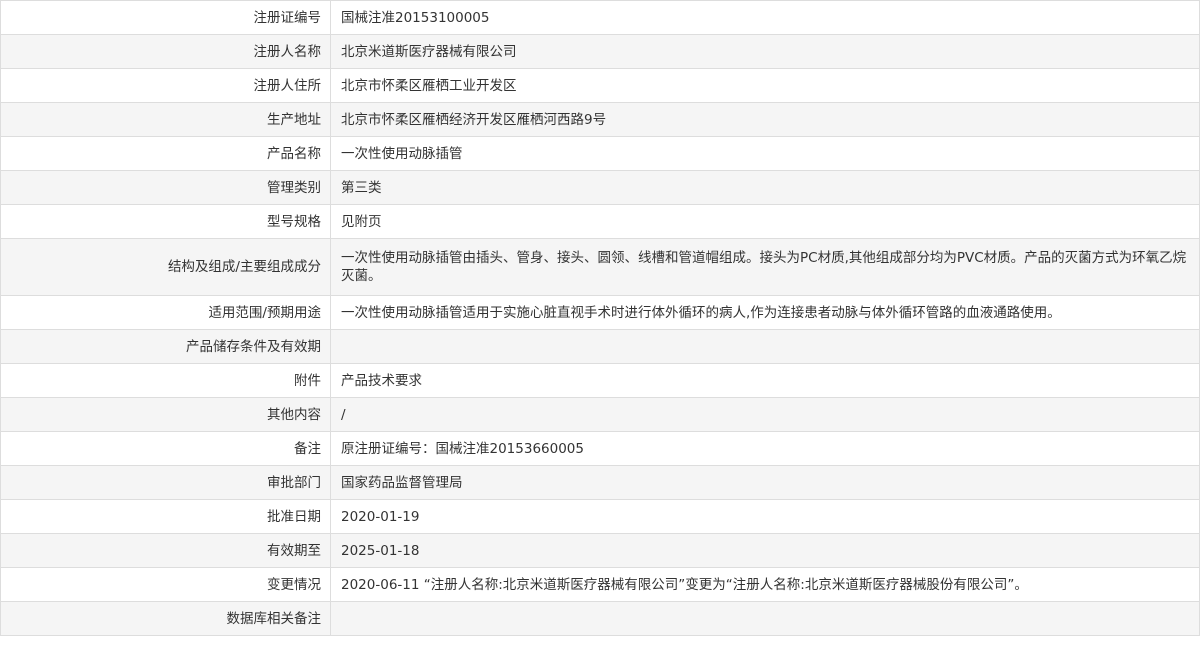  Describe the element at coordinates (765, 380) in the screenshot. I see `field-value: 产品技术要求` at that location.